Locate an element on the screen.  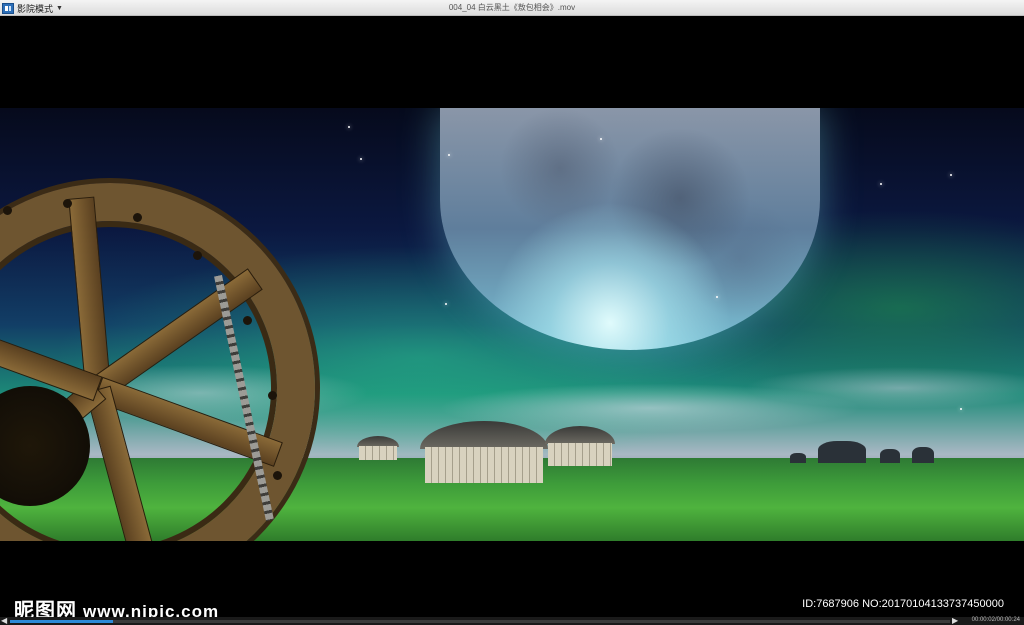
title-bar: 影院模式 ▼ 004_04 白云黑土《敖包相会》.mov is located at coordinates (512, 8).